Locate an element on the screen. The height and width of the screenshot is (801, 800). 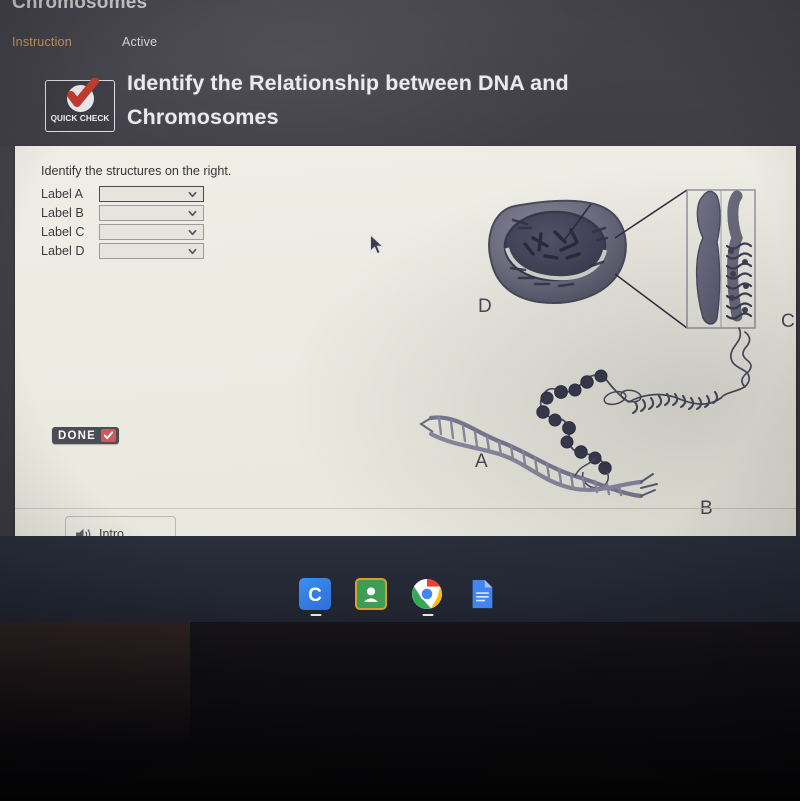
diagram-label-d: D is located at coordinates (485, 306).